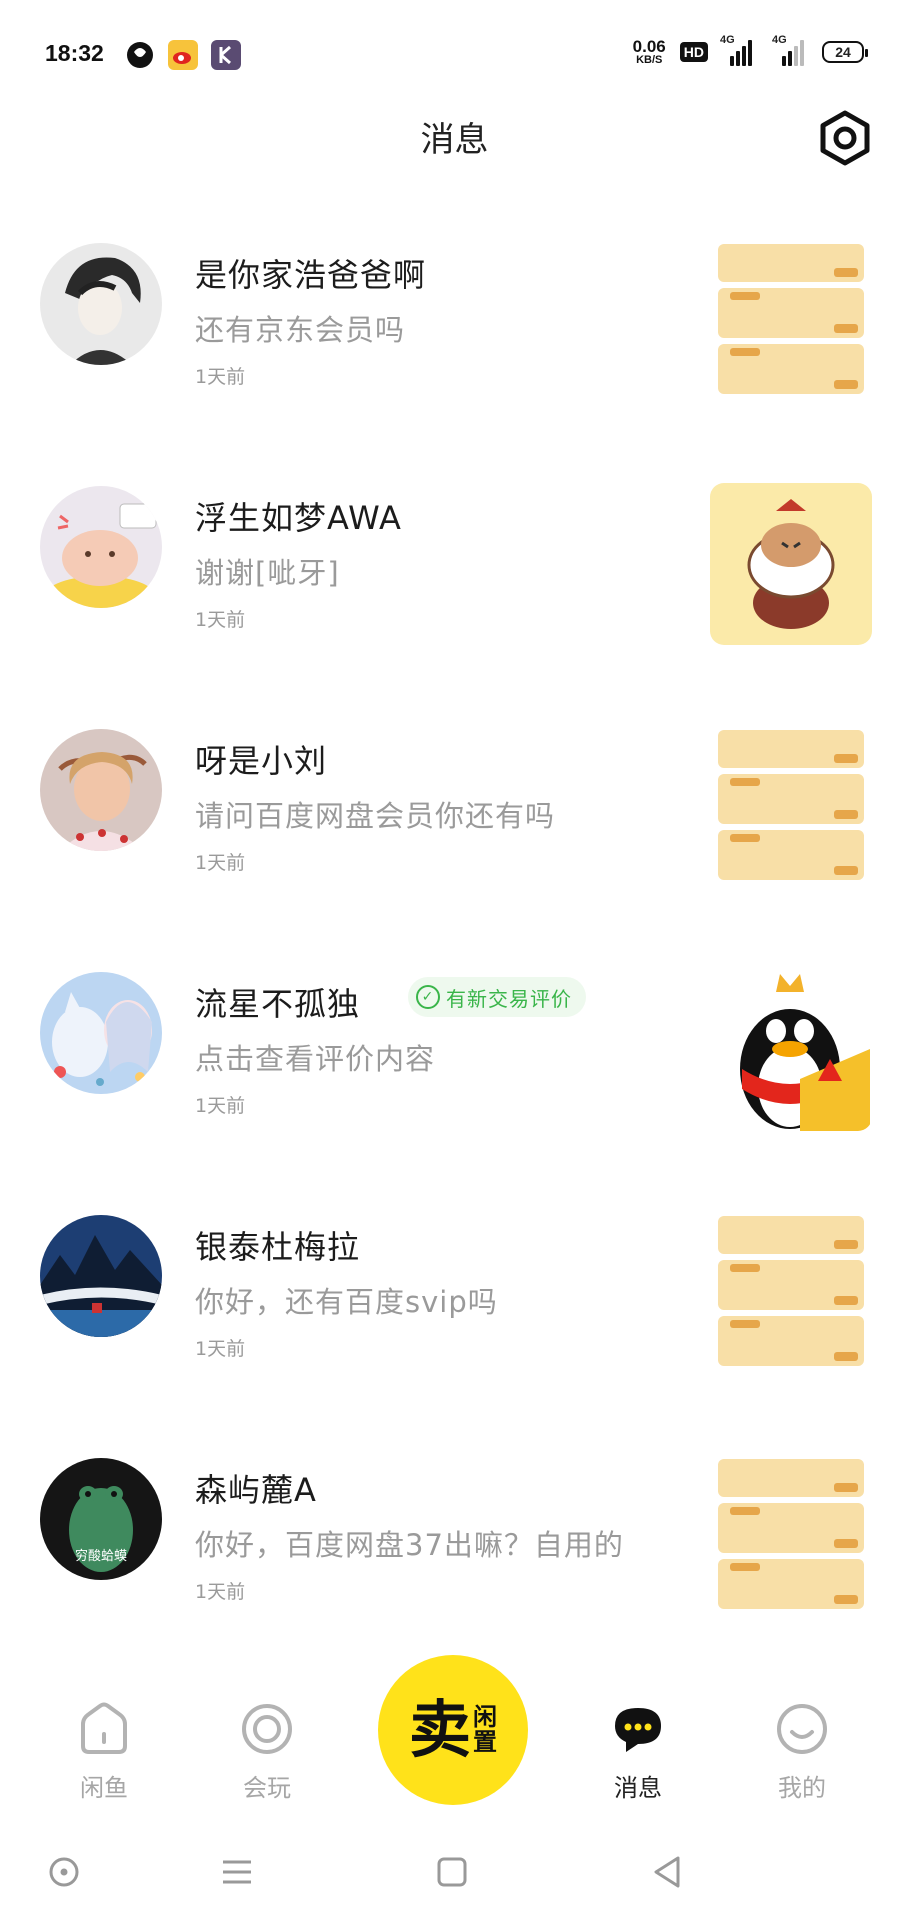 This screenshot has width=909, height=1920. I want to click on play-circle-icon, so click(267, 1729).